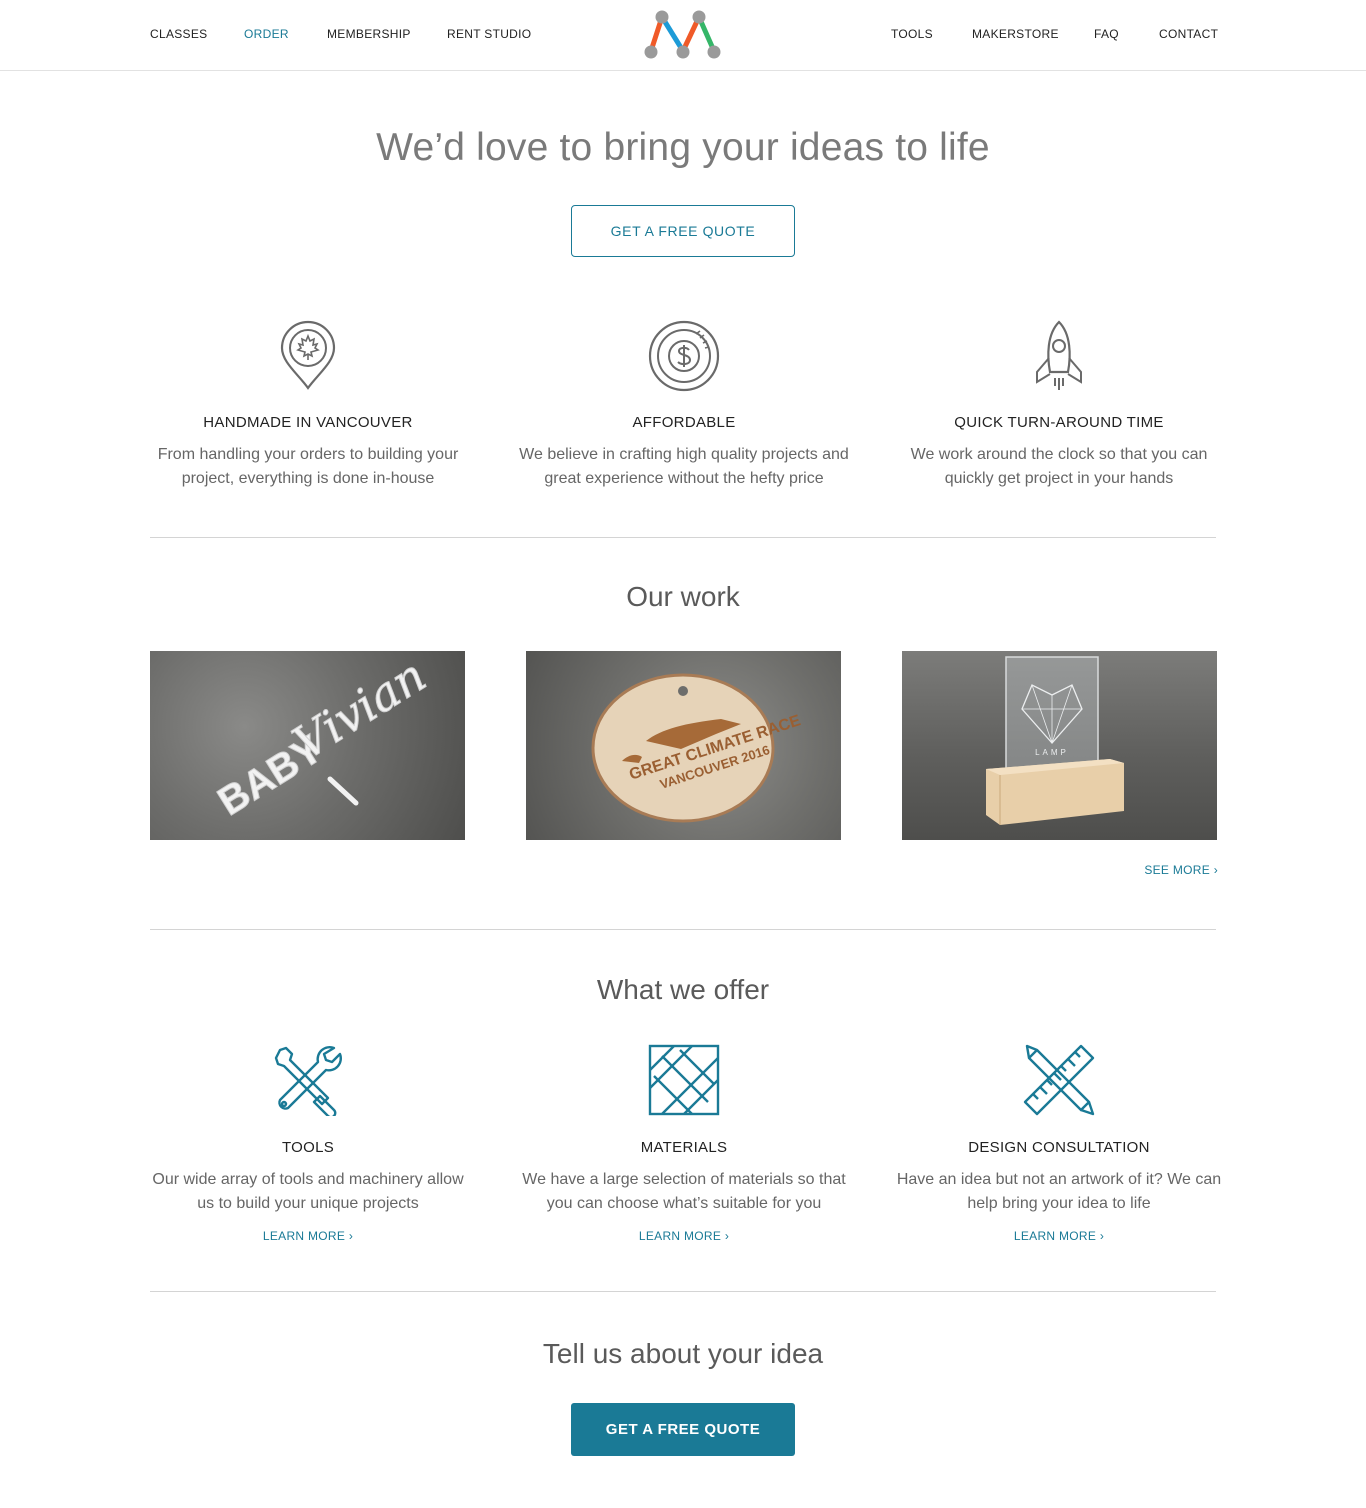 The image size is (1366, 1508). Describe the element at coordinates (1059, 1080) in the screenshot. I see `pencil-ruler-icon` at that location.